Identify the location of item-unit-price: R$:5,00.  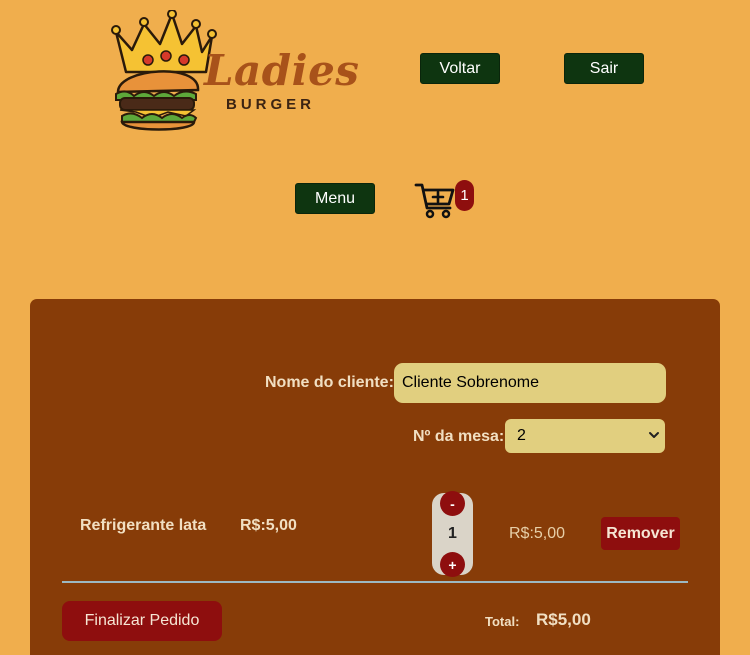
(268, 525).